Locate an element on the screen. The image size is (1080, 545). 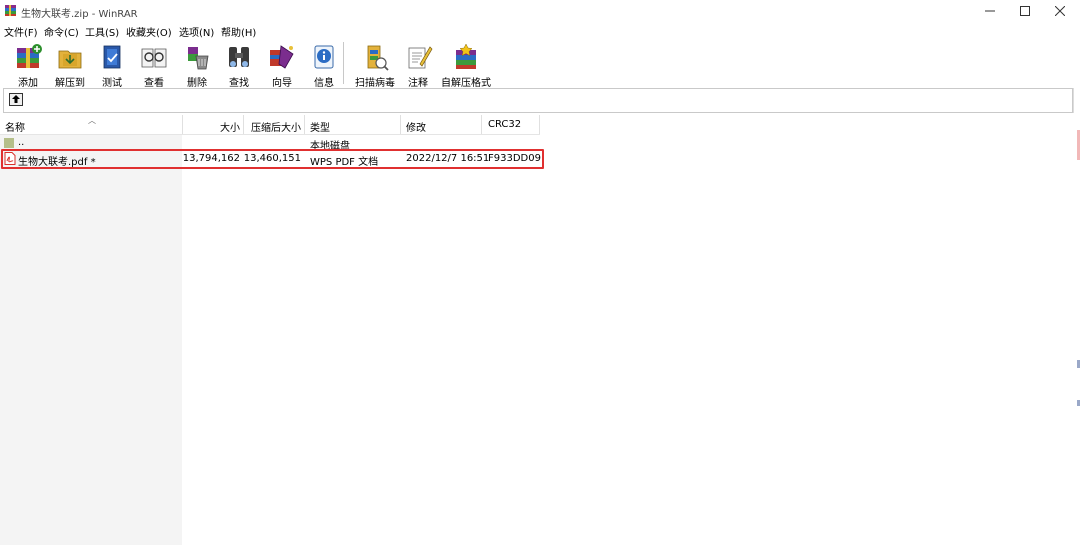
sfx-button: 自解压格式 is located at coordinates (466, 65).